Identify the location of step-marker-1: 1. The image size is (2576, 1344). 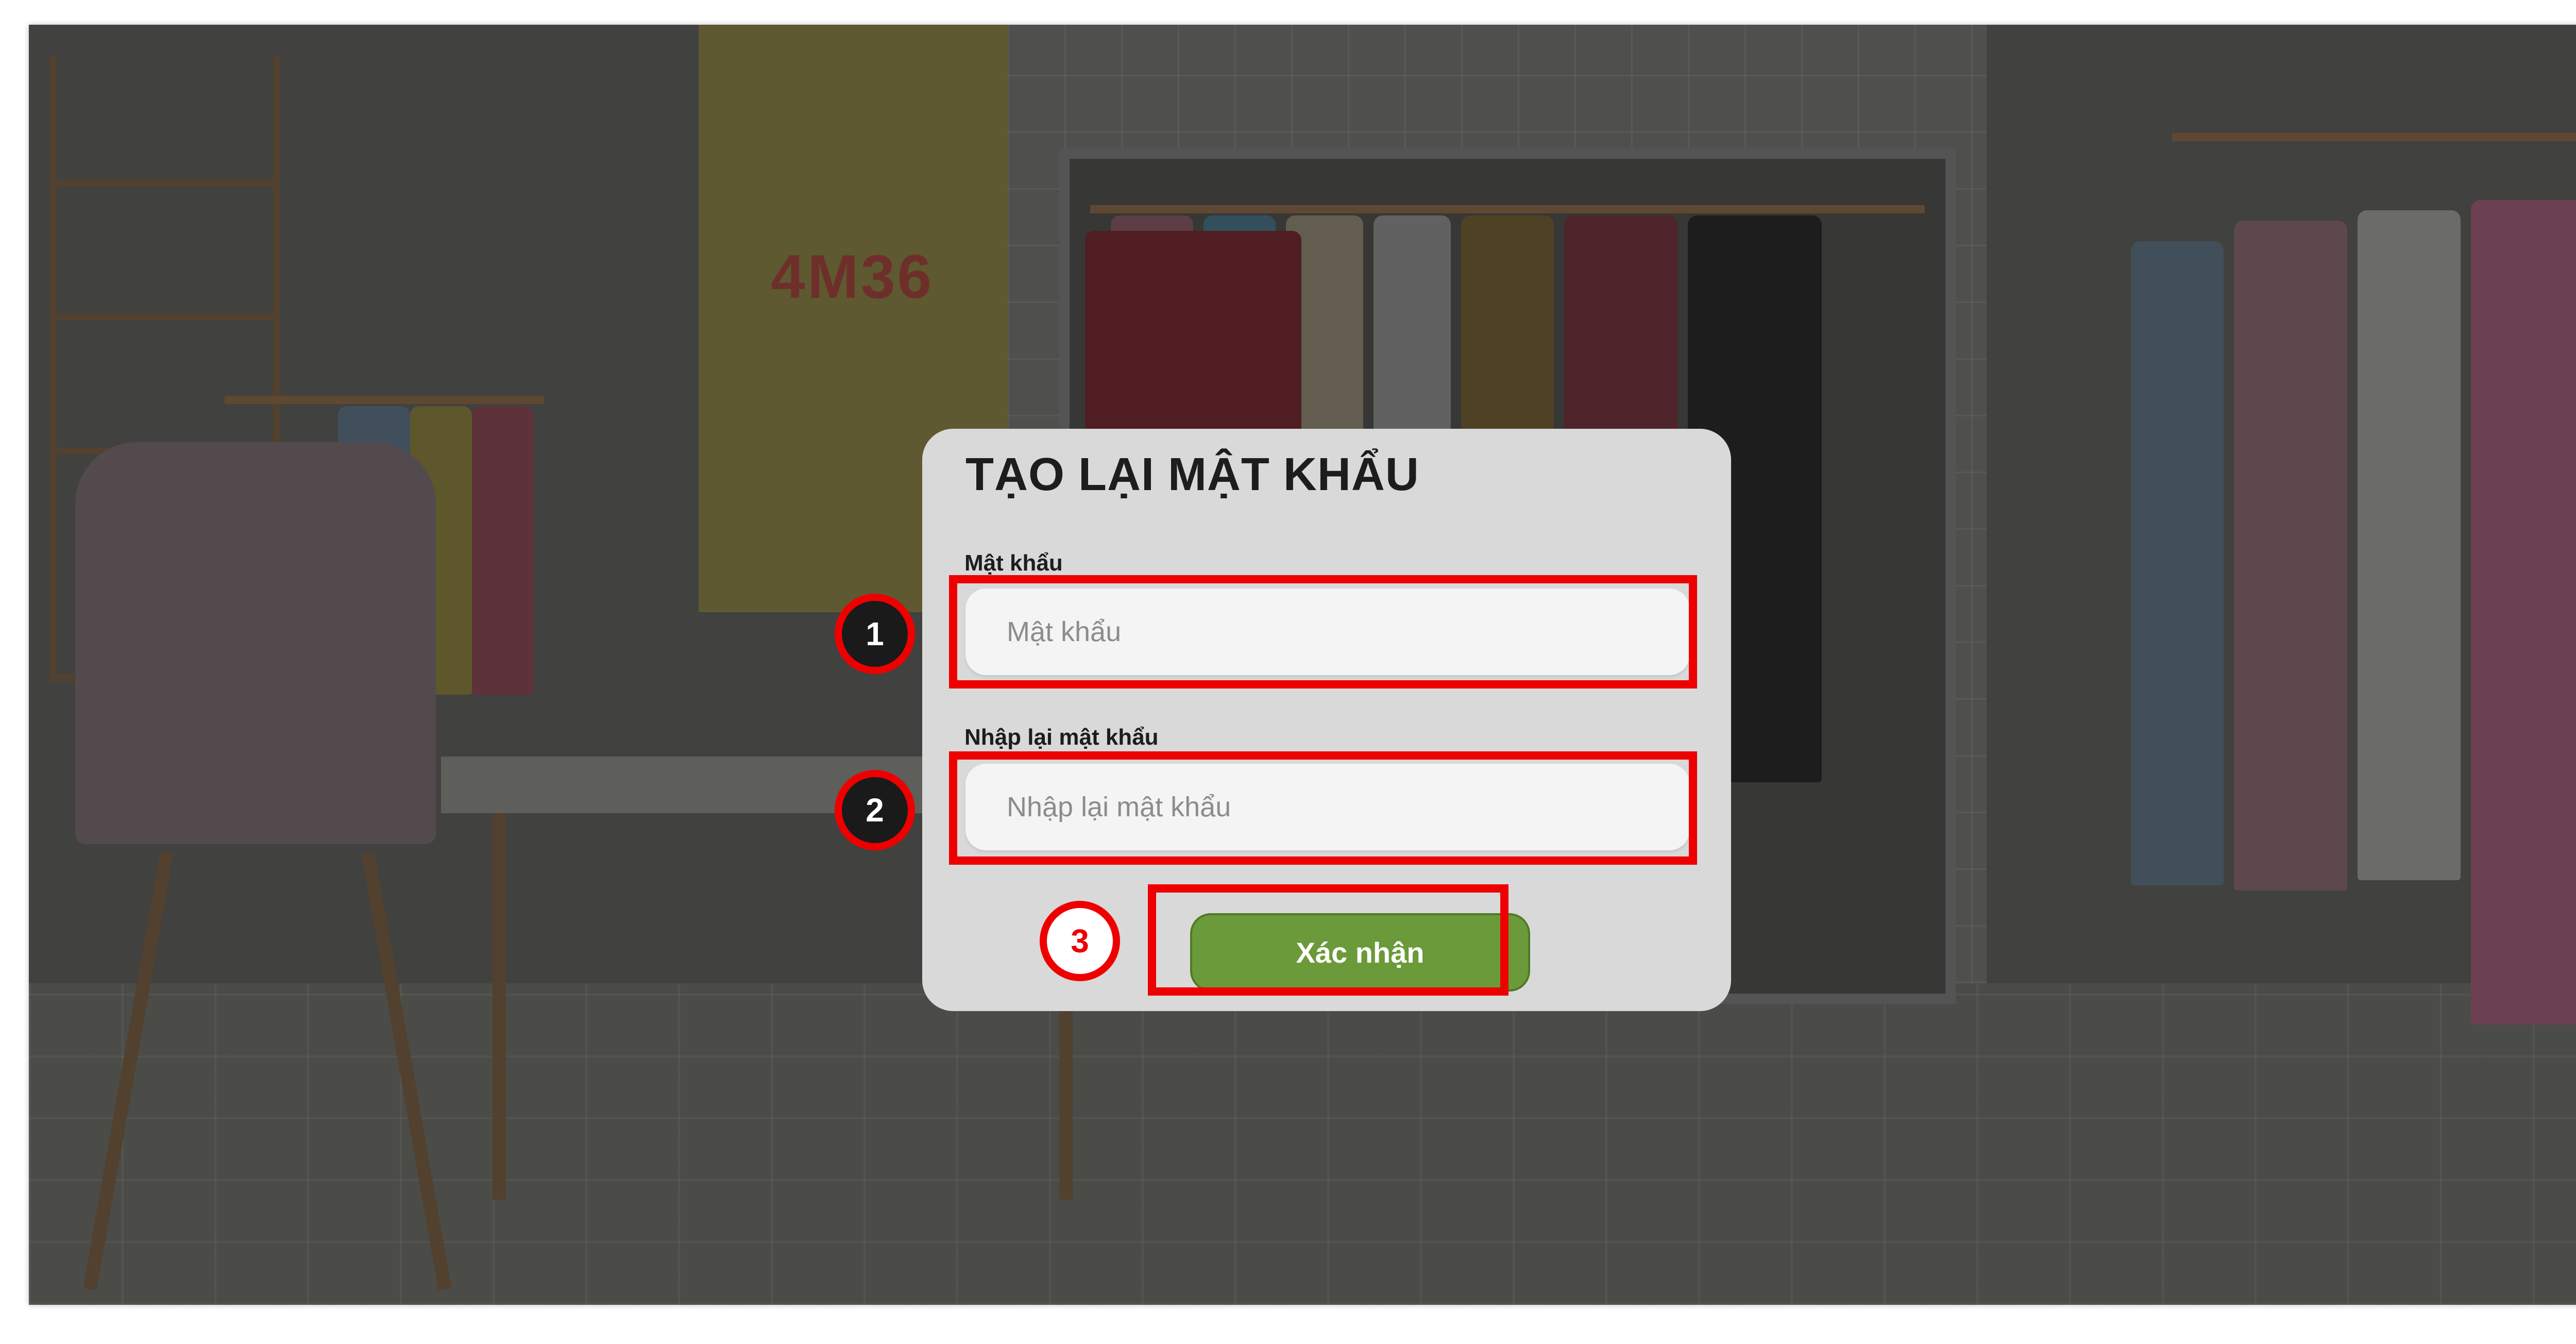
(875, 634).